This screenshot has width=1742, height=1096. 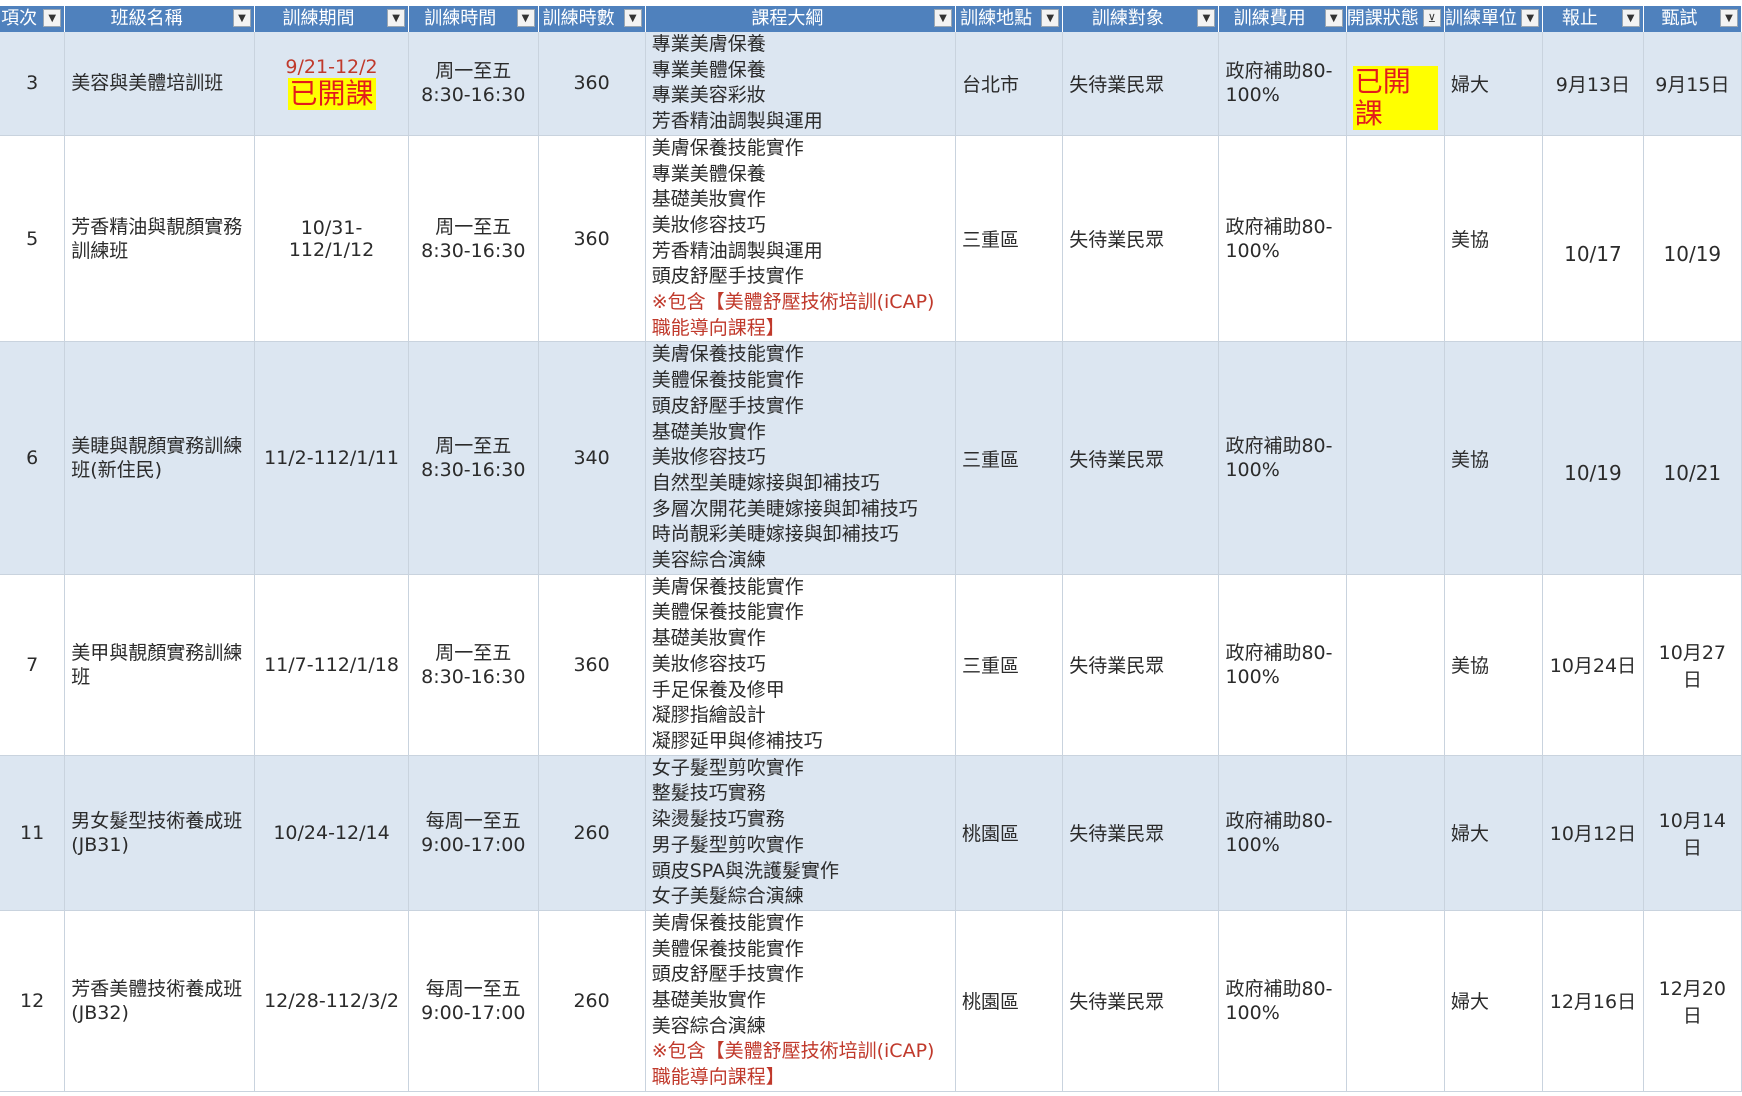 What do you see at coordinates (592, 19) in the screenshot?
I see `column-header-hours: 訓練時數 ▼` at bounding box center [592, 19].